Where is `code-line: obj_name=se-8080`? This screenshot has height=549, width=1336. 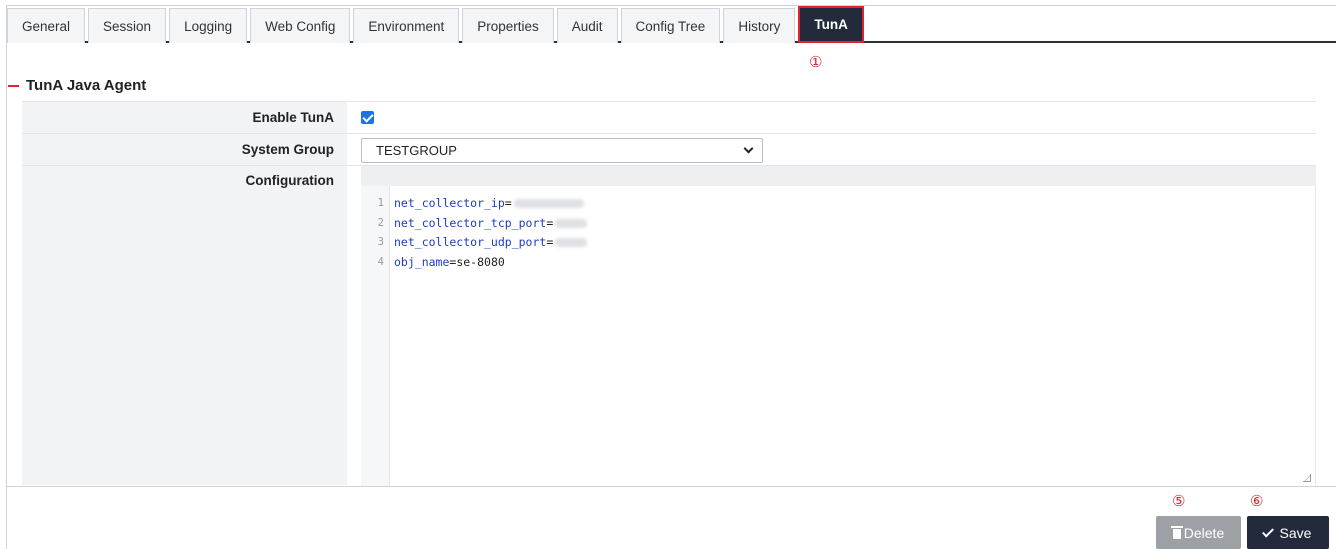
code-line: obj_name=se-8080 is located at coordinates (490, 263).